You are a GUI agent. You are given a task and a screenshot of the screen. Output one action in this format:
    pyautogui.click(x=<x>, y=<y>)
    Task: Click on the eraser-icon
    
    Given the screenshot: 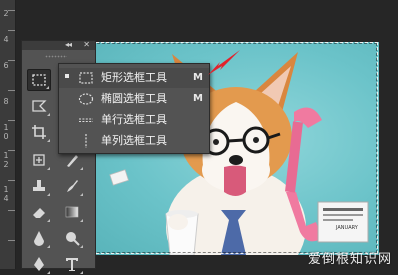 What is the action you would take?
    pyautogui.click(x=39, y=213)
    